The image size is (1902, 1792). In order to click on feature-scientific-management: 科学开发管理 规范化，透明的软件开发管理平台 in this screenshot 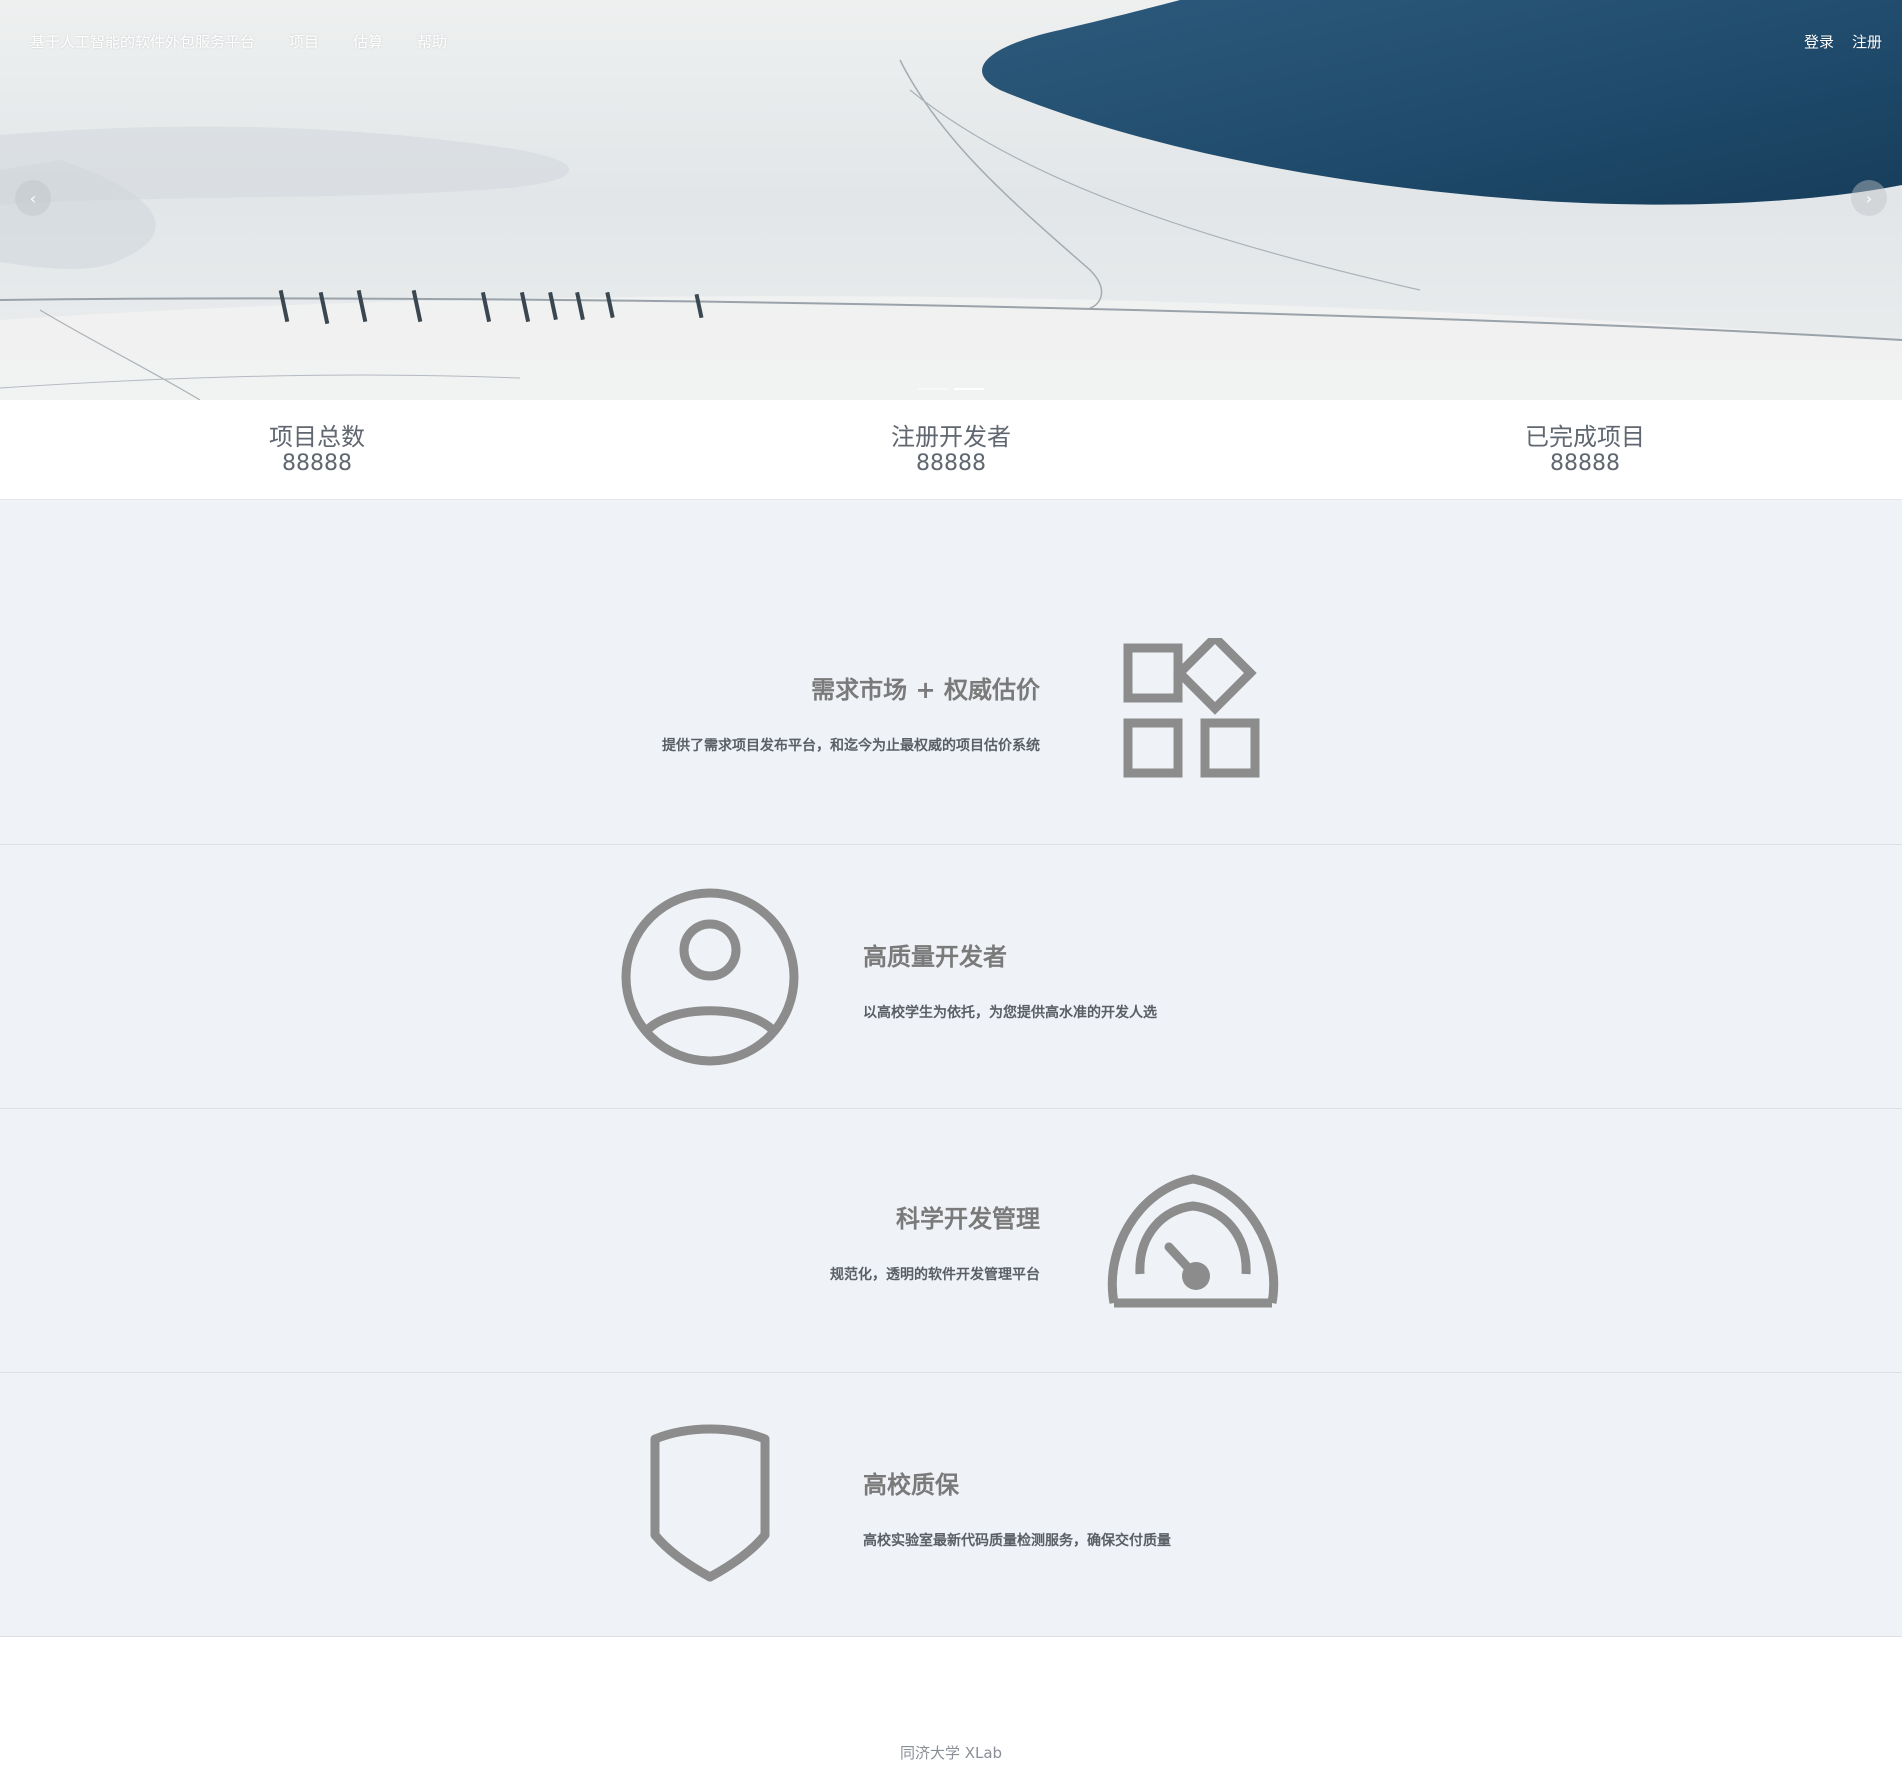, I will do `click(951, 1241)`.